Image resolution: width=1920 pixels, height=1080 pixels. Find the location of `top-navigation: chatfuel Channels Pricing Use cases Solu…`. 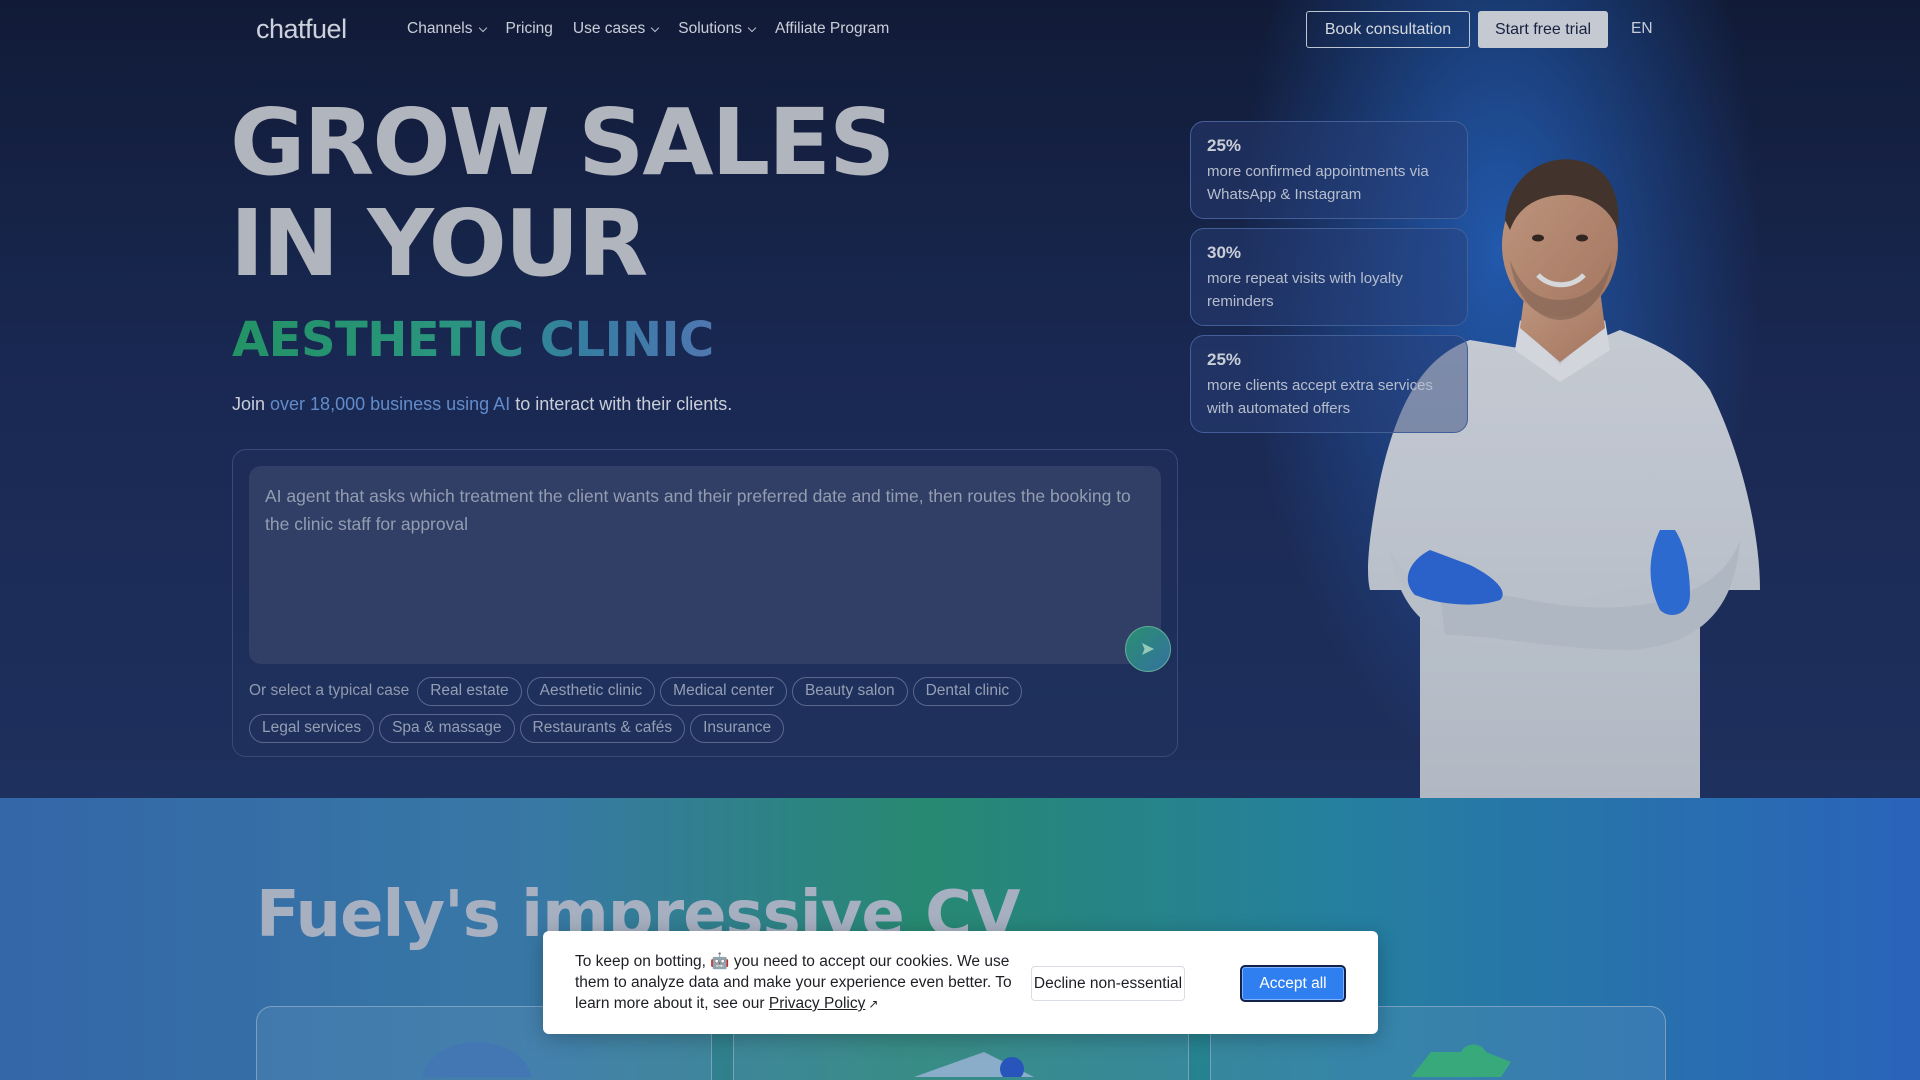

top-navigation: chatfuel Channels Pricing Use cases Solu… is located at coordinates (960, 30).